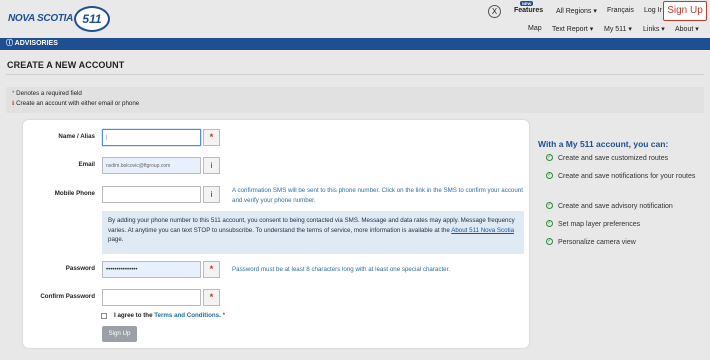  I want to click on benefit-item: ✓ Create and save customized routes, so click(628, 158).